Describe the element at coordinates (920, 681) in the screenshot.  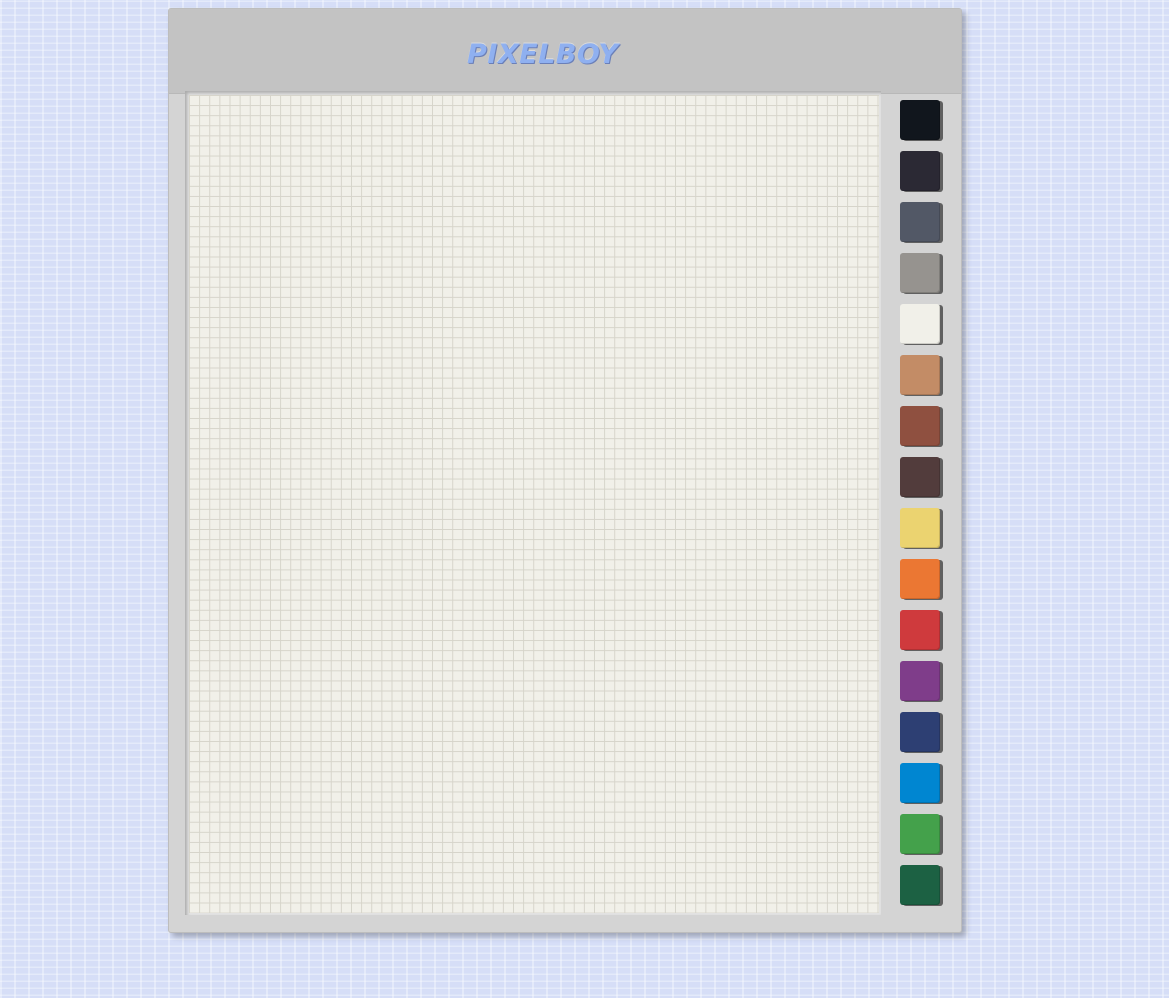
I see `swatch-purple` at that location.